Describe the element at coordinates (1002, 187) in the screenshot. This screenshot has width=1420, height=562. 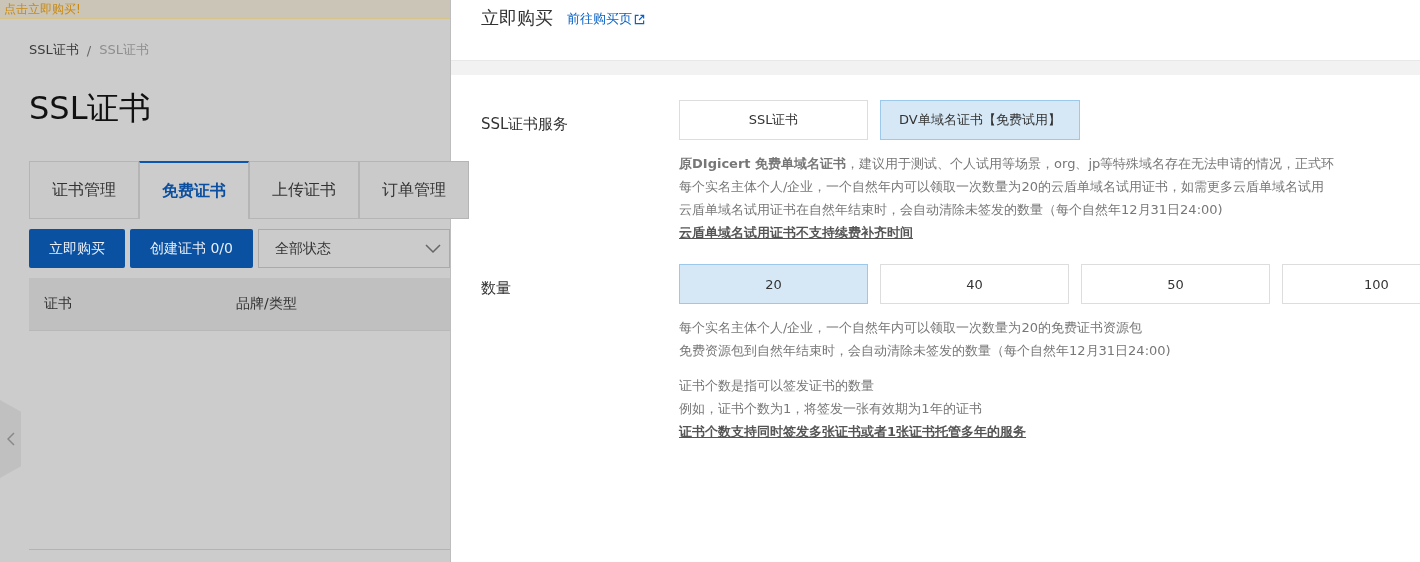
I see `help-text: 每个实名主体个人/企业，一个自然年内可以领取一次数量为20的云盾单域名试用证书，如需更多云盾单域名试用` at that location.